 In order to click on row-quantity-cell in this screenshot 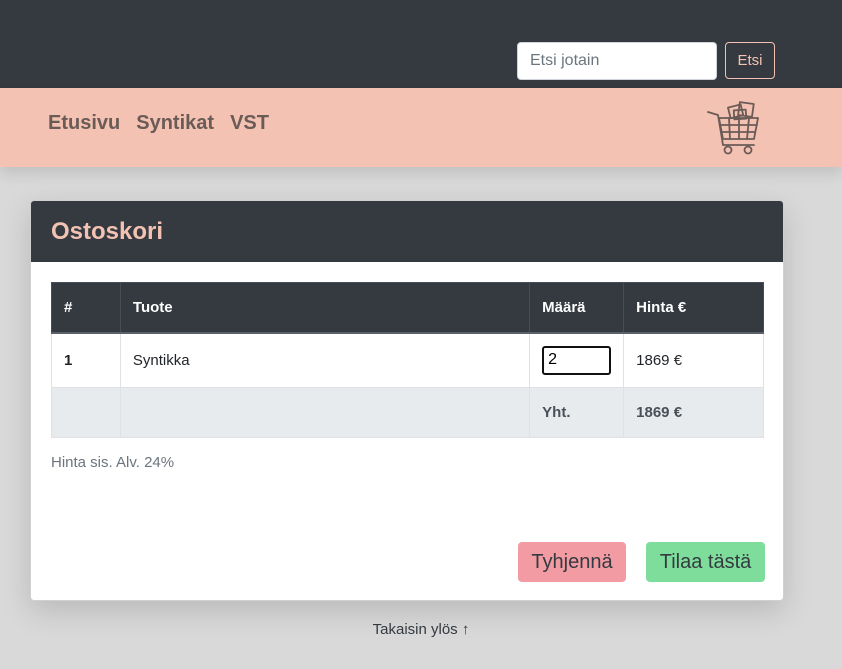, I will do `click(577, 360)`.